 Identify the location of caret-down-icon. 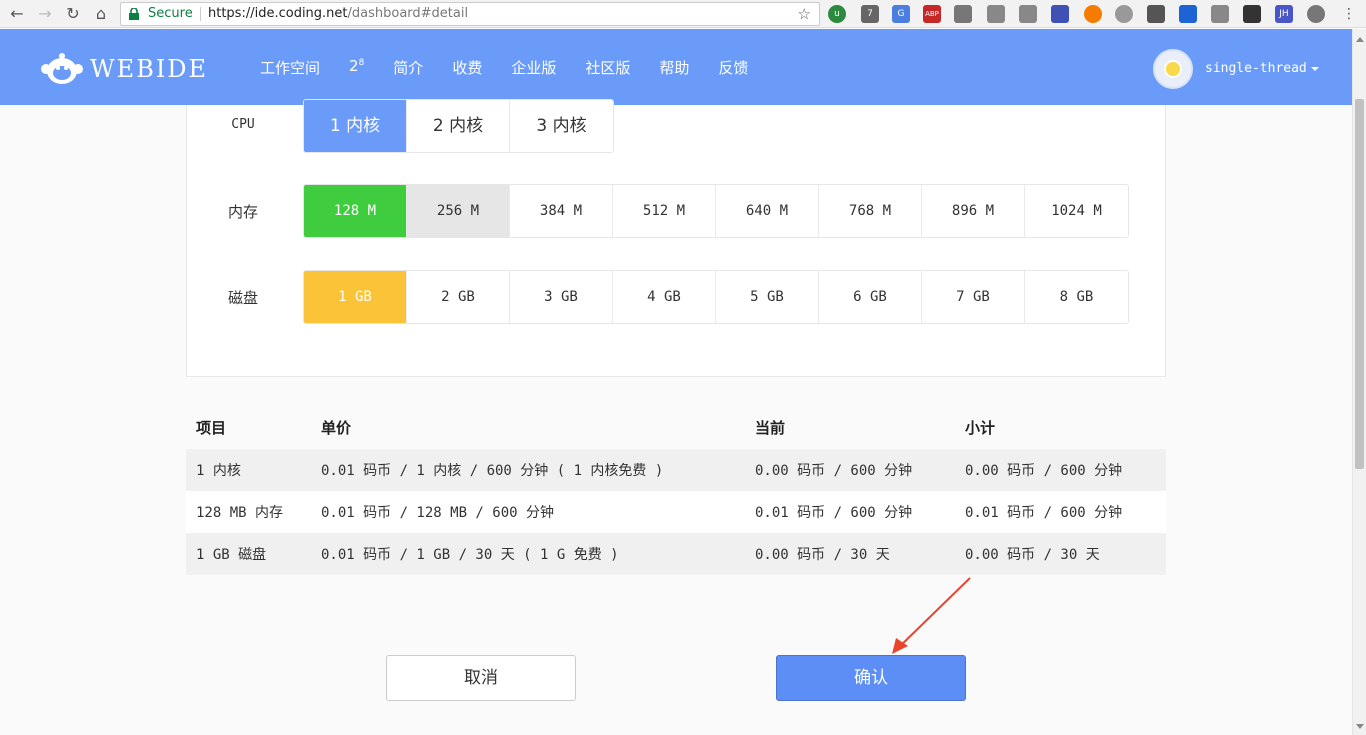
(1314, 68).